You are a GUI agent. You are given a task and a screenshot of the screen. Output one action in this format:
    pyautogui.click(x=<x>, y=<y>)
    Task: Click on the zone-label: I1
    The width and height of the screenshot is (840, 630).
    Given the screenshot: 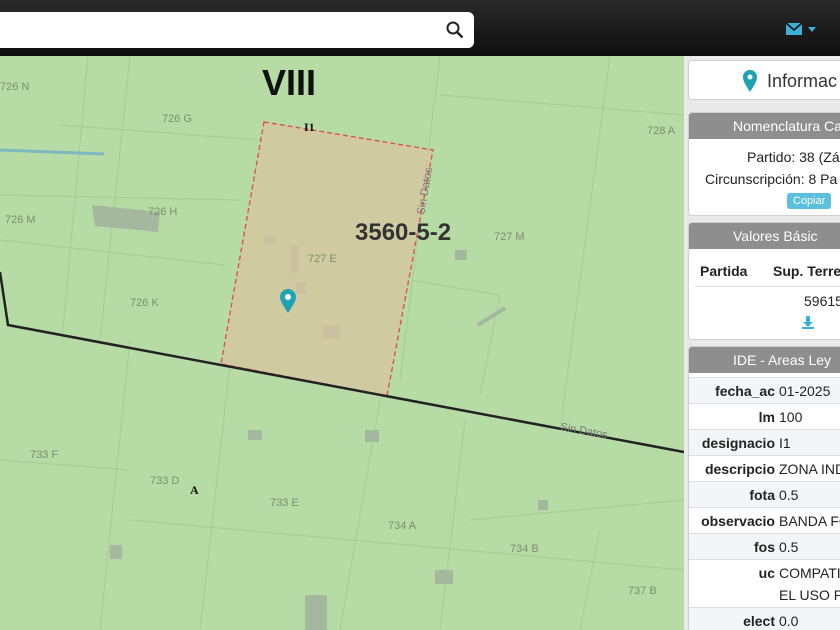 What is the action you would take?
    pyautogui.click(x=309, y=127)
    